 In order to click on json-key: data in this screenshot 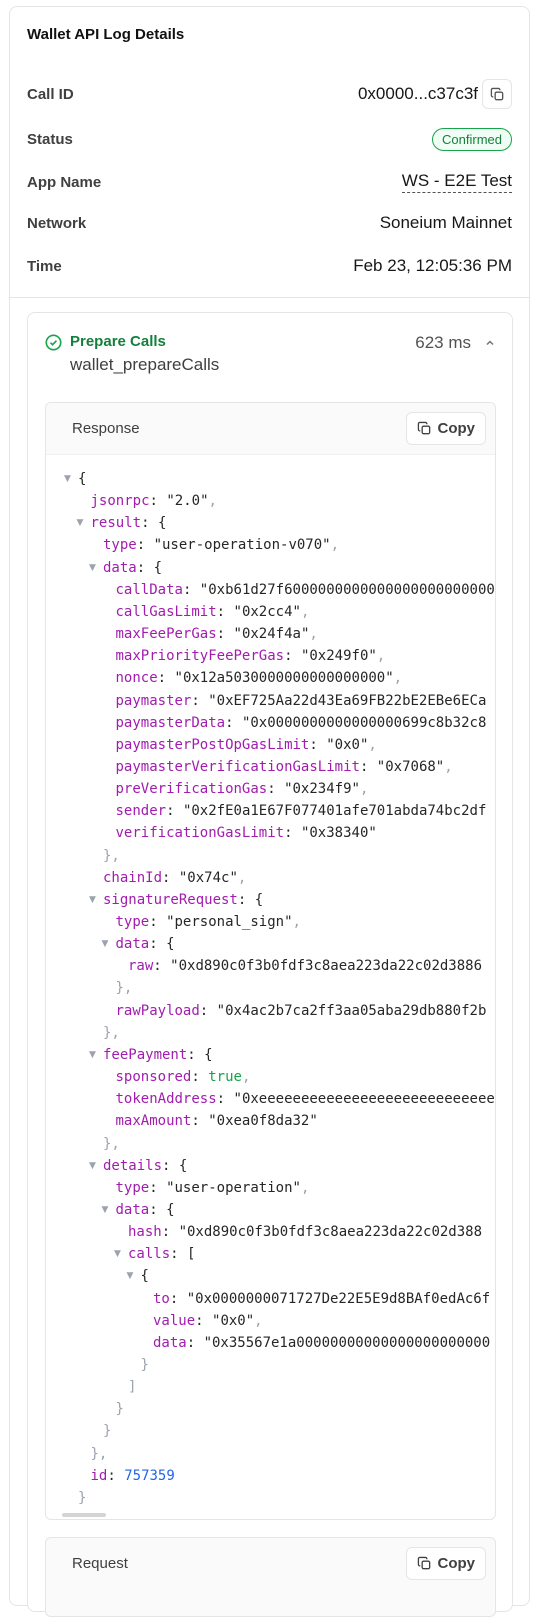, I will do `click(120, 567)`.